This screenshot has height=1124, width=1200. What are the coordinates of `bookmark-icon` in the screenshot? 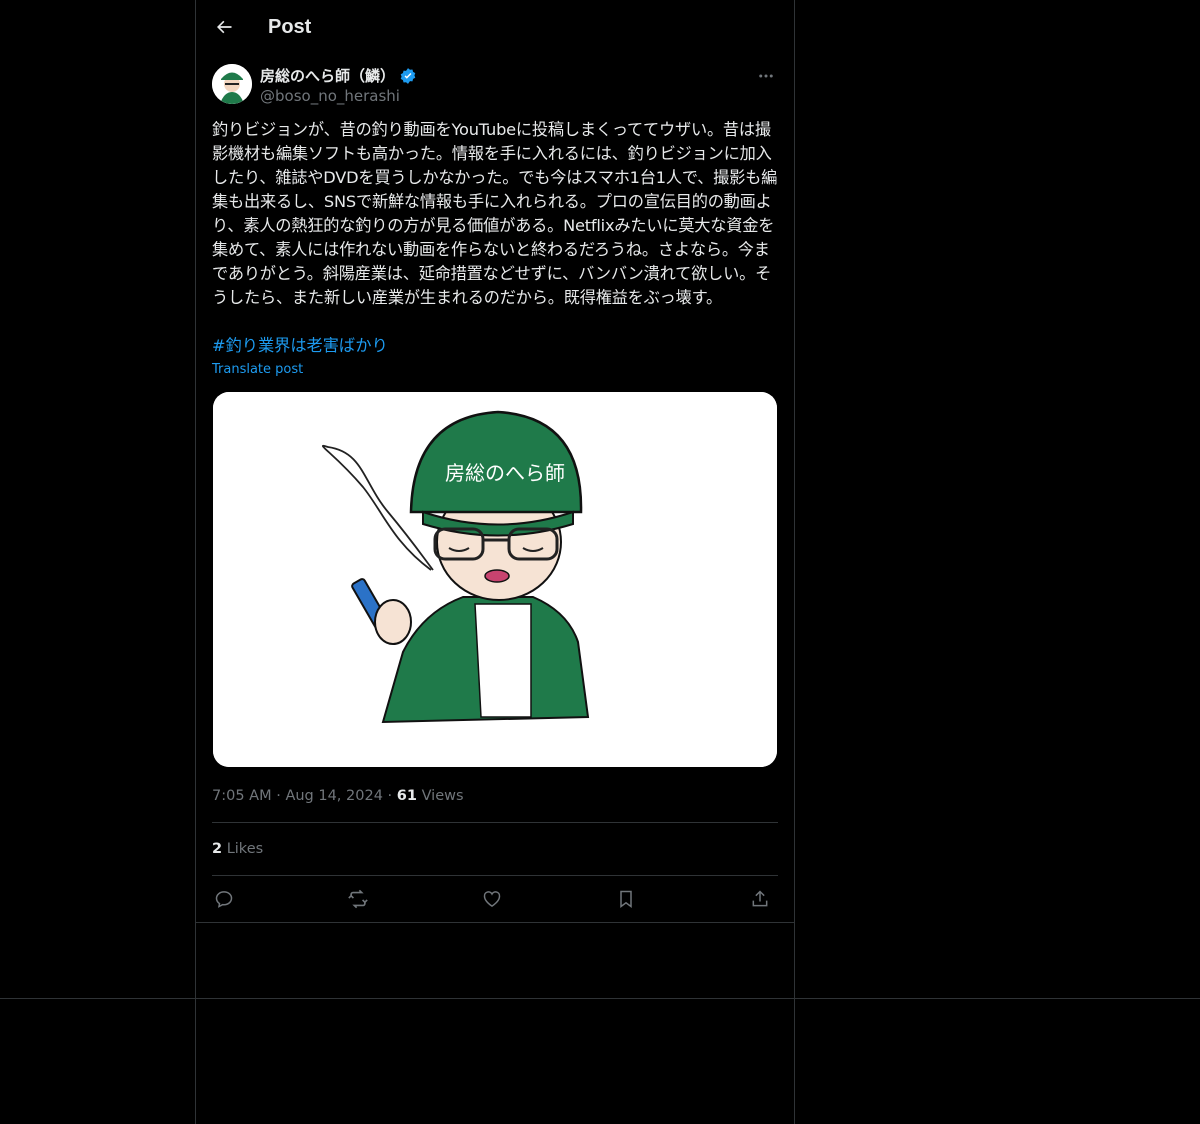 It's located at (626, 899).